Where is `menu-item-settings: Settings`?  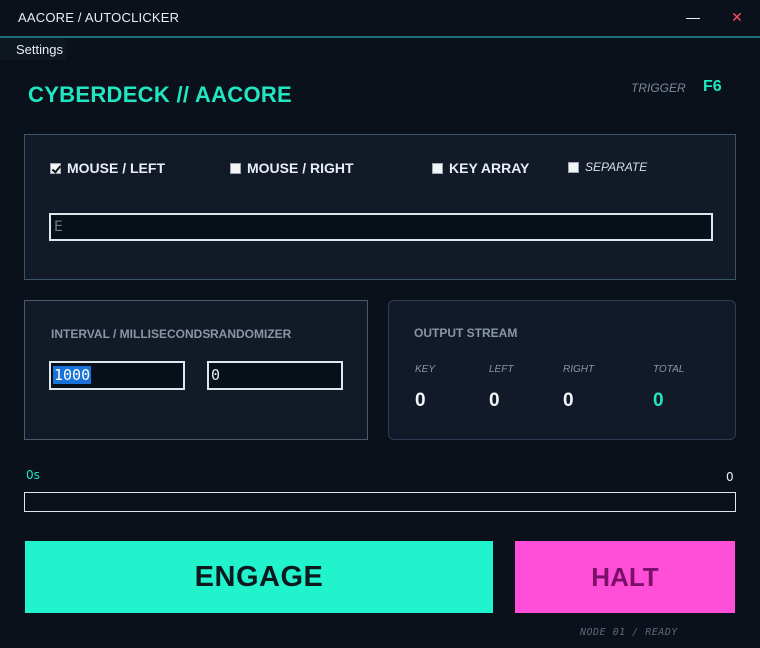 menu-item-settings: Settings is located at coordinates (39, 49).